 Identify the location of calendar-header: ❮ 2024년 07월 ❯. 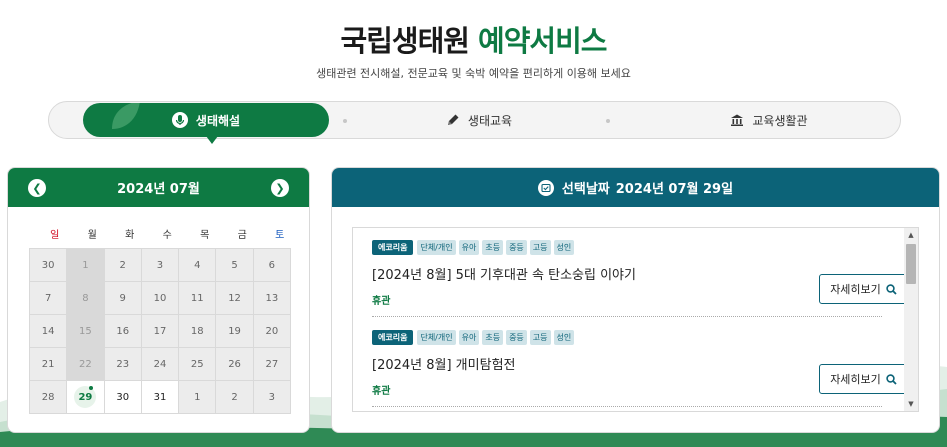
(158, 187).